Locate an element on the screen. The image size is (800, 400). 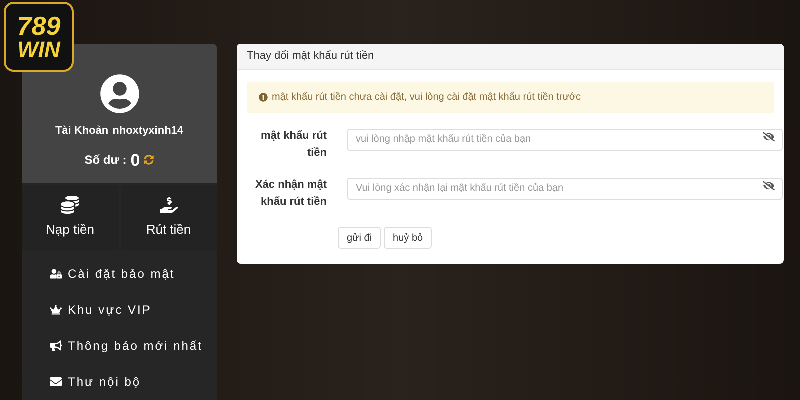
crown-icon is located at coordinates (56, 310).